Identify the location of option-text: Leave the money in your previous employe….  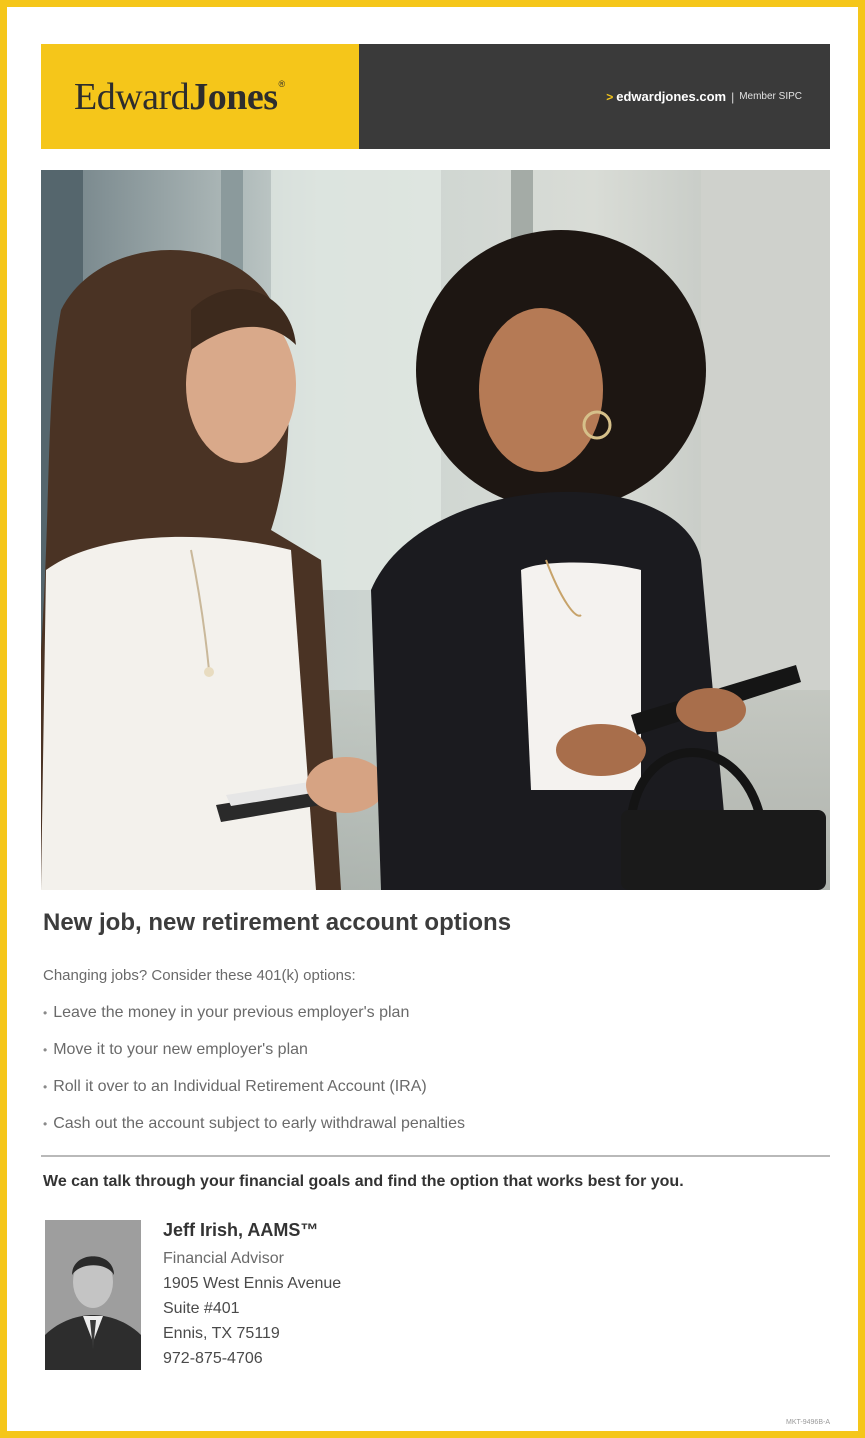
(231, 1012).